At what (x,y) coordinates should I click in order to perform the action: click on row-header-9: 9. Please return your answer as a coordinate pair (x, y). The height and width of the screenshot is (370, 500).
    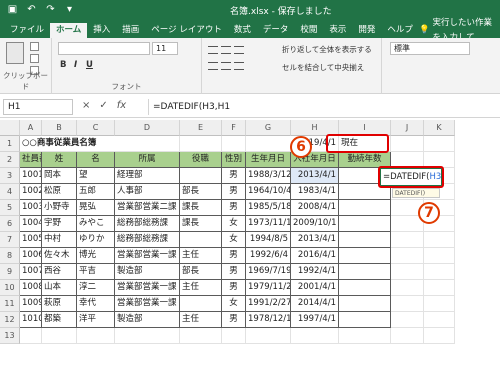
    Looking at the image, I should click on (10, 272).